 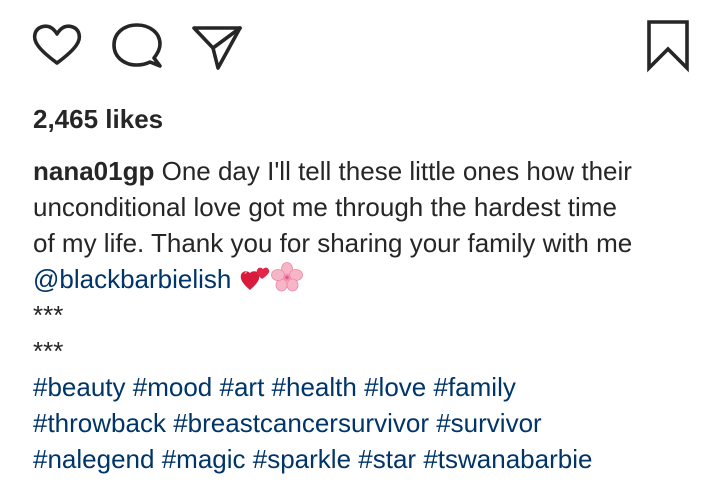 What do you see at coordinates (57, 46) in the screenshot?
I see `heart-icon` at bounding box center [57, 46].